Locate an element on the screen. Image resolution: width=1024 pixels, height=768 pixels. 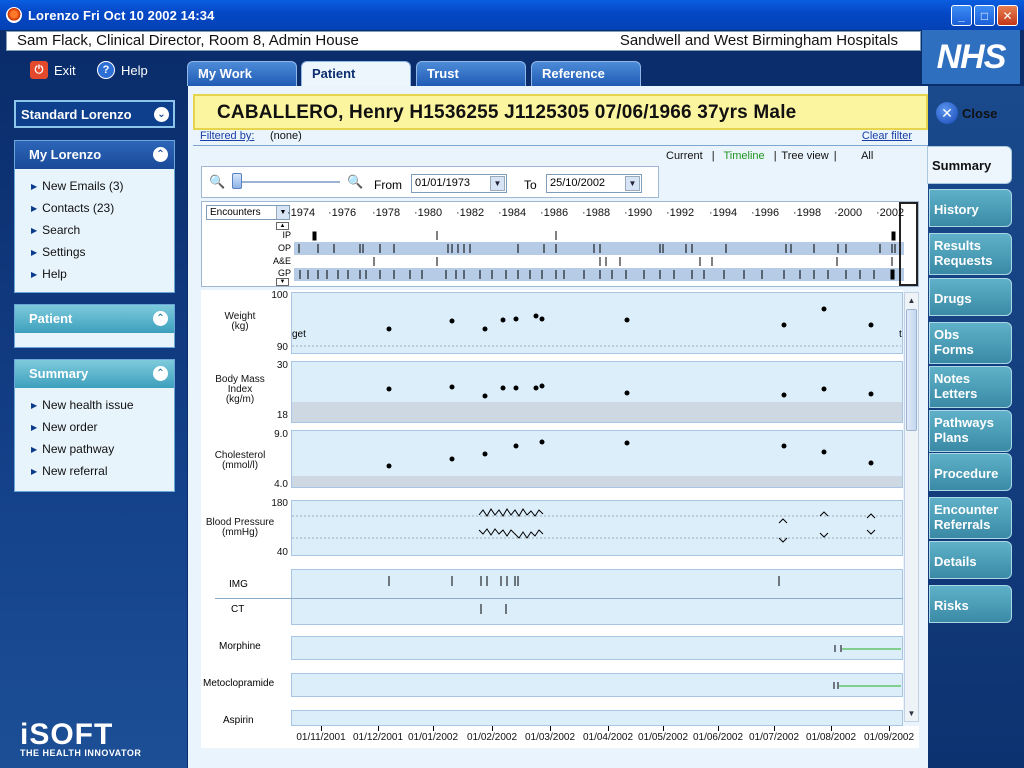
tab-summary: Summary is located at coordinates (969, 165).